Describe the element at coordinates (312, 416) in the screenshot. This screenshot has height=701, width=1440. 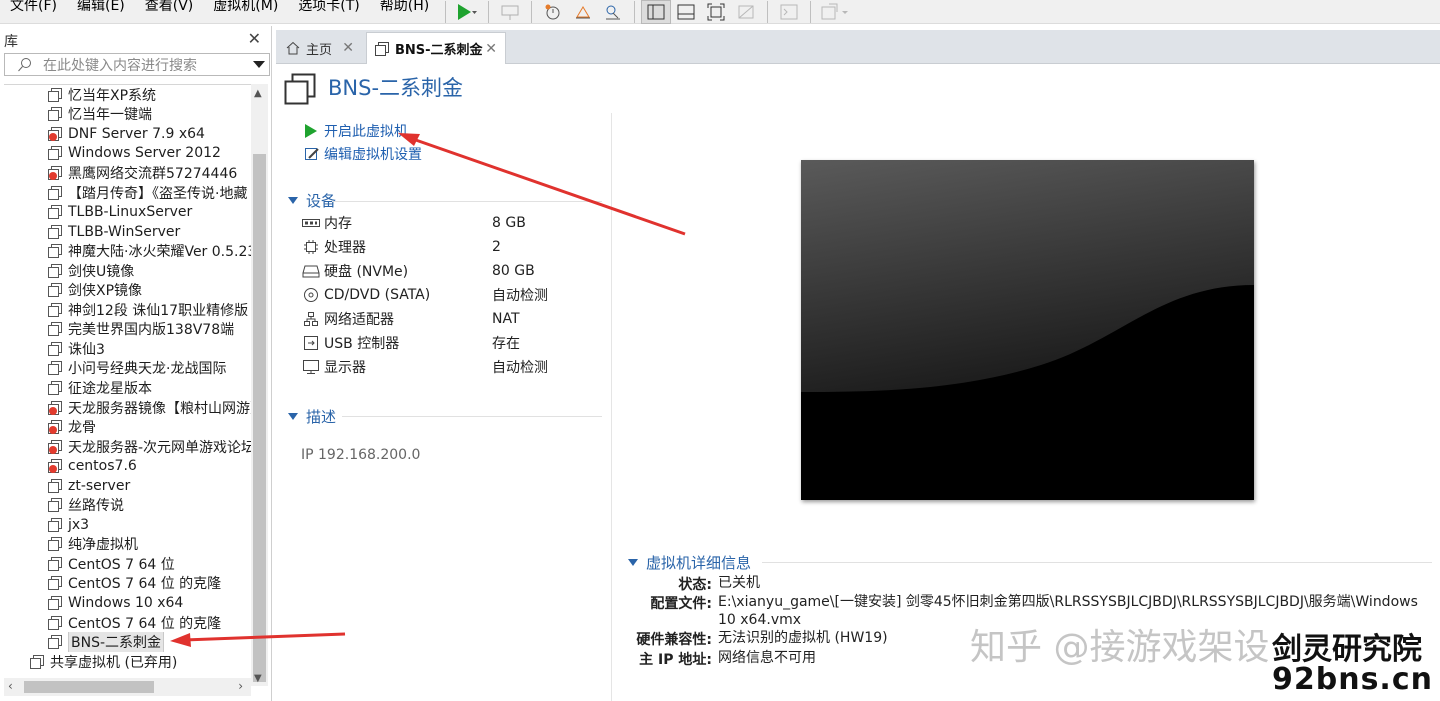
I see `description-section-header: 描述` at that location.